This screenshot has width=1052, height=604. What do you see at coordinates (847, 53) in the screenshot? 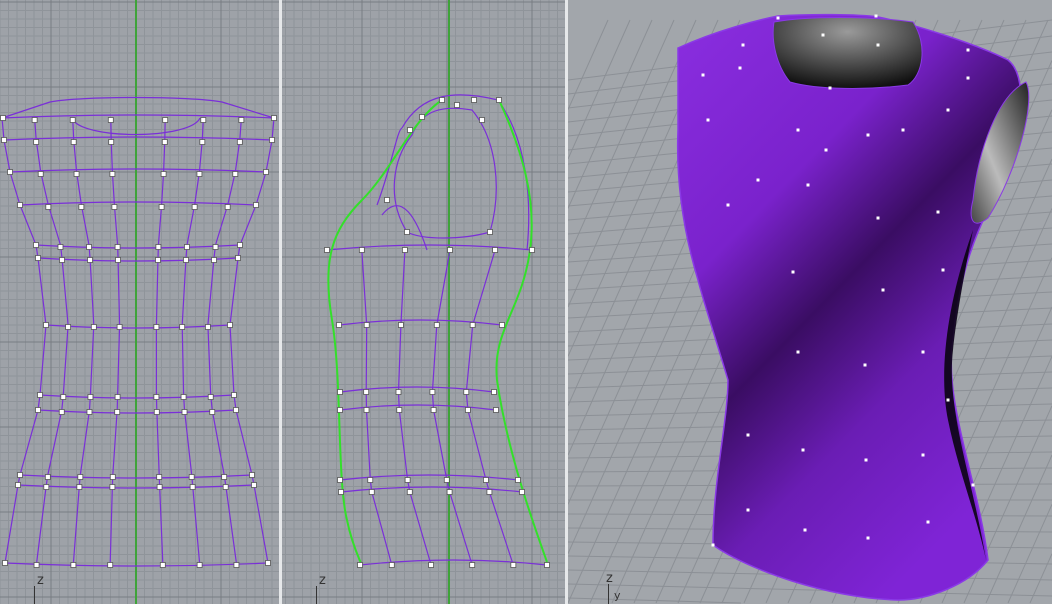
I see `neck-opening` at bounding box center [847, 53].